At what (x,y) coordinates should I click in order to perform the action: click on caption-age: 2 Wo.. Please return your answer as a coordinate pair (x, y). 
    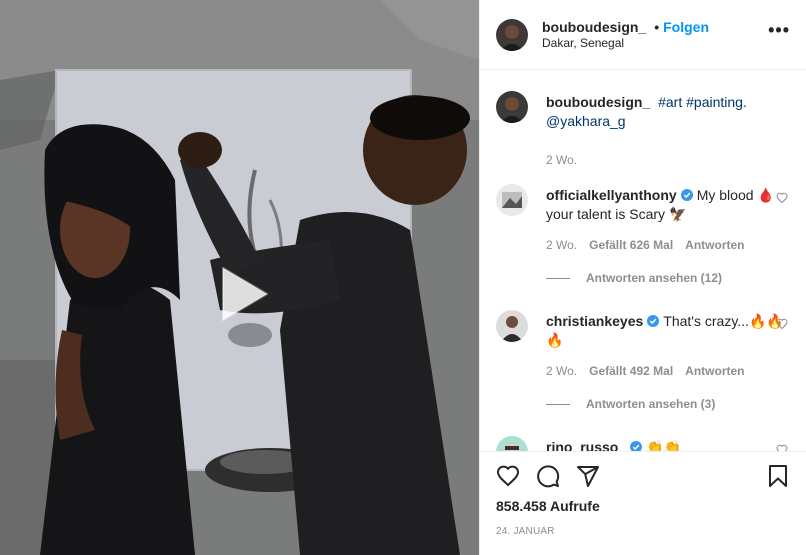
    Looking at the image, I should click on (561, 160).